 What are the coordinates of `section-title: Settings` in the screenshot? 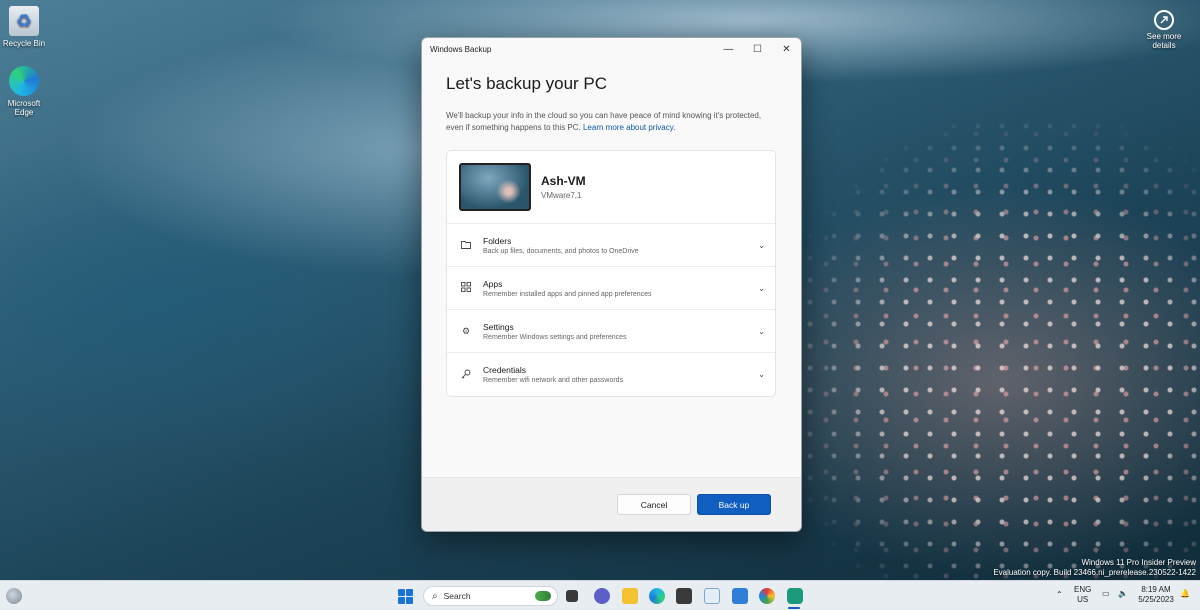 It's located at (498, 326).